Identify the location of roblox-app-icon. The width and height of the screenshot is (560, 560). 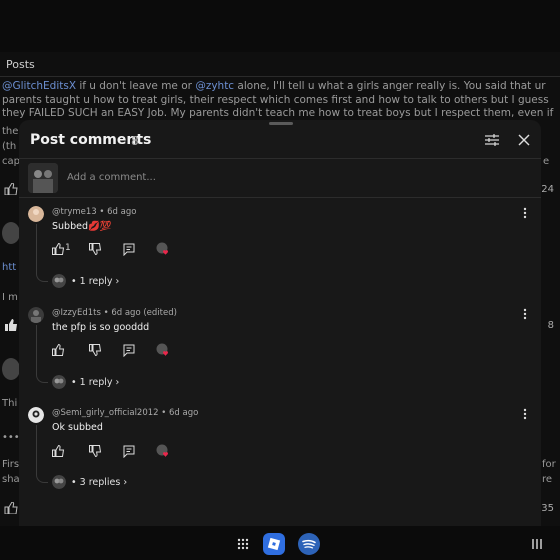
(274, 544).